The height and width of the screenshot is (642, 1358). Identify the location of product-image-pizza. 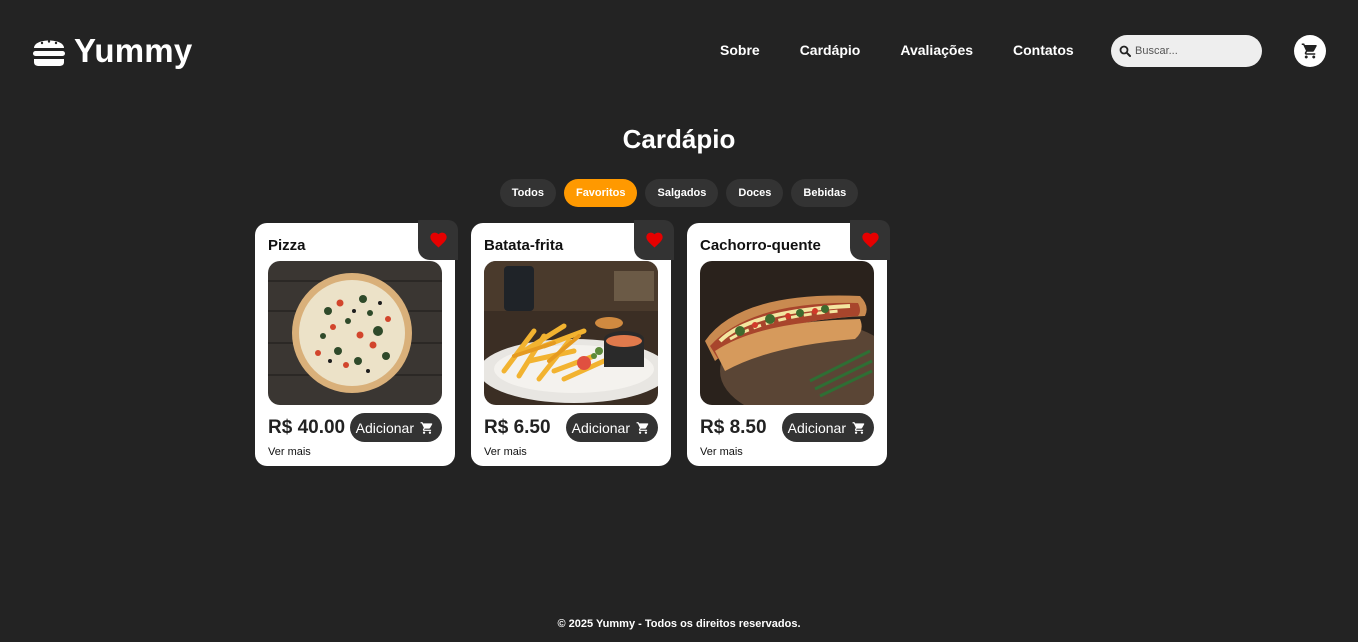
(355, 333).